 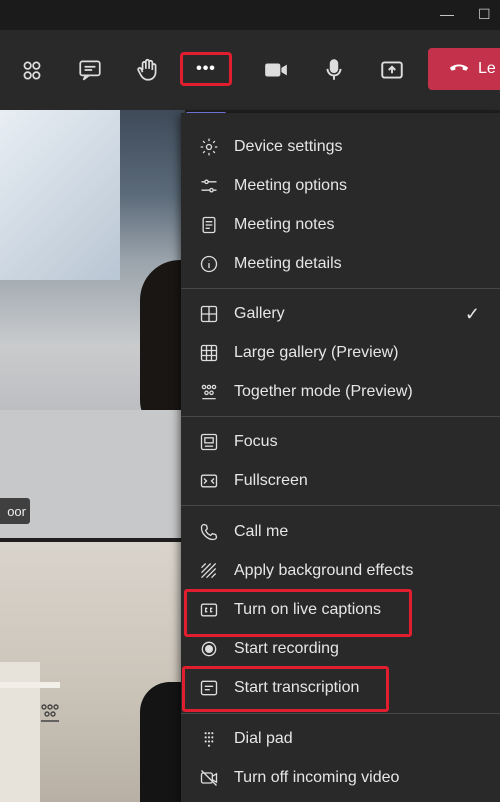 I want to click on menu-item-fullscreen: Fullscreen, so click(x=340, y=481).